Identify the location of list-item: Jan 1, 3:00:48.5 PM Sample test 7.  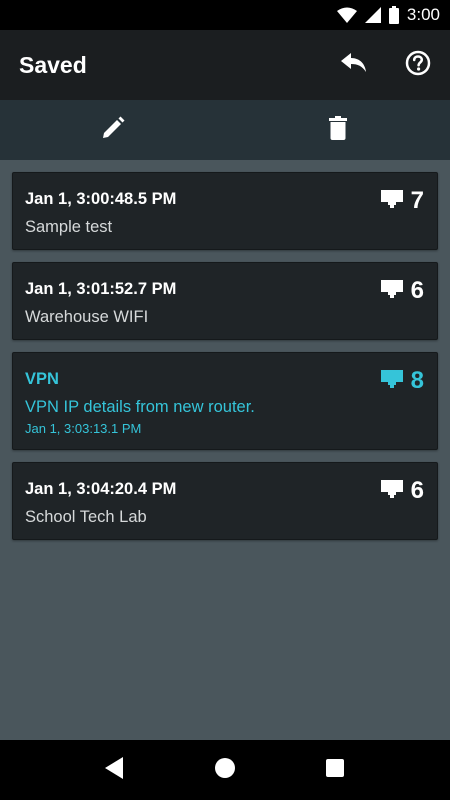
(225, 211).